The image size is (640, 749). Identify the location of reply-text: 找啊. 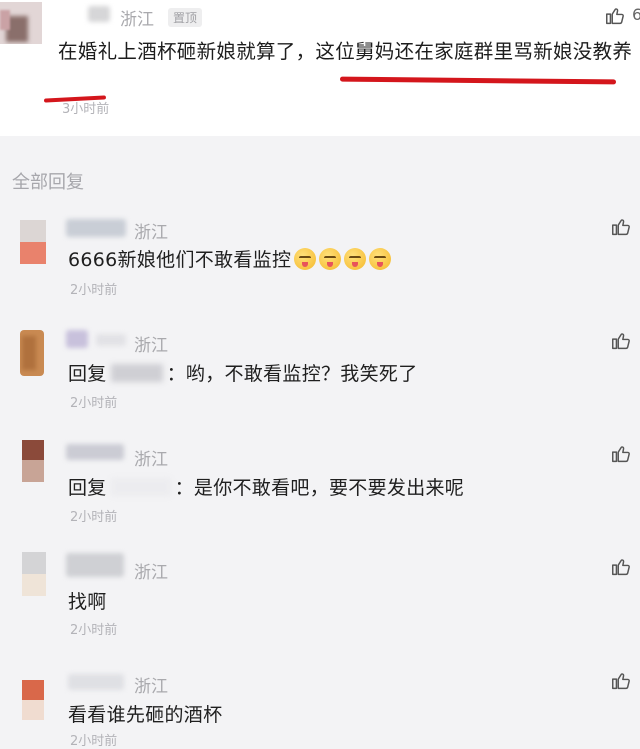
(87, 600).